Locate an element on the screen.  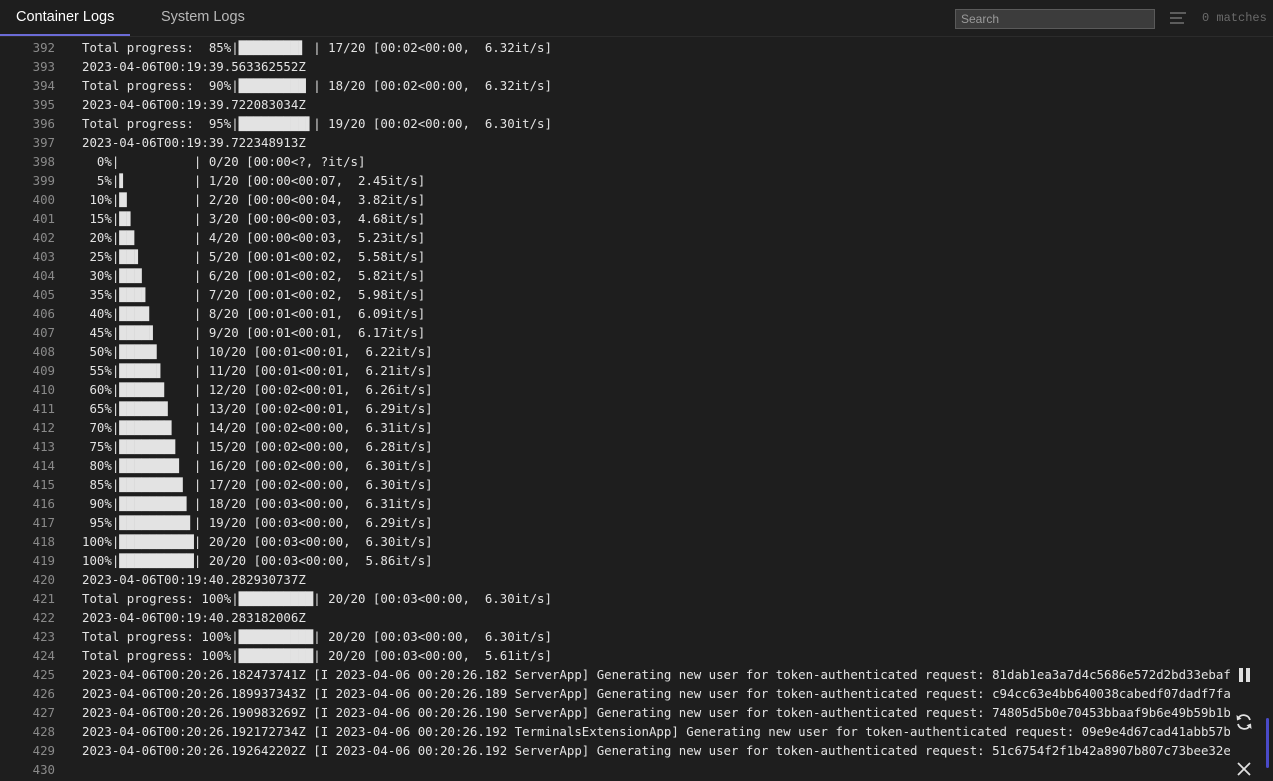
line-number: 392 is located at coordinates (43, 47).